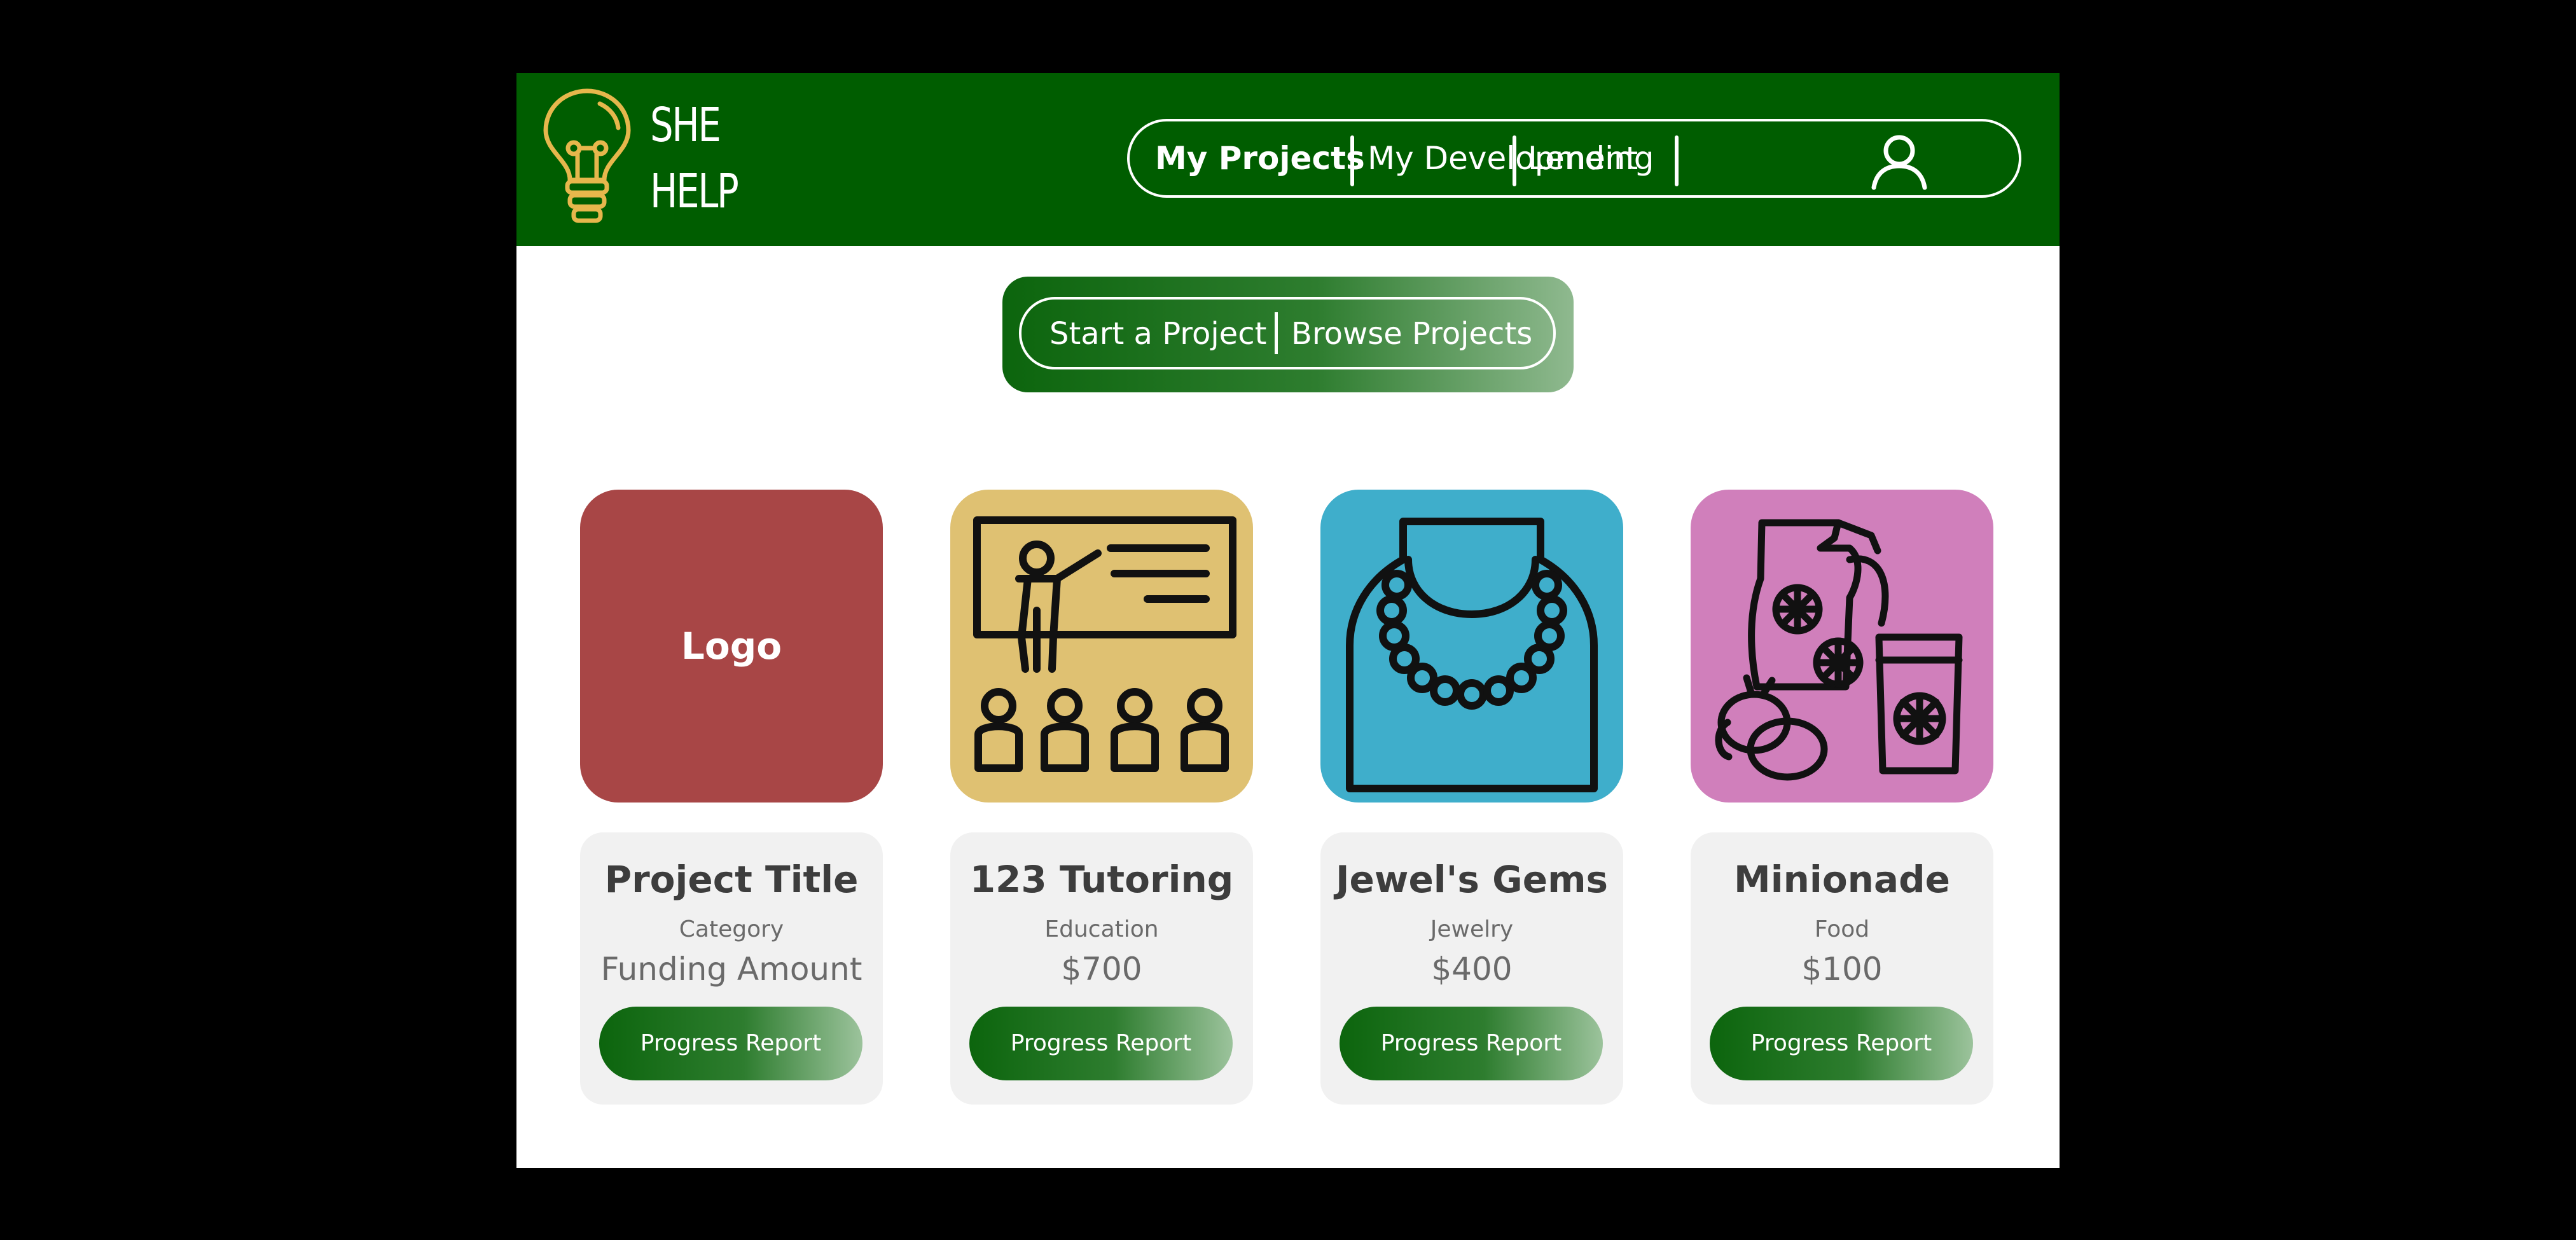 The image size is (2576, 1240). I want to click on logo-placeholder-text: Logo, so click(731, 646).